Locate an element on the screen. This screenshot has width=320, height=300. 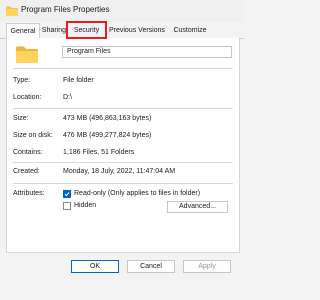
size-label: Size: is located at coordinates (21, 118).